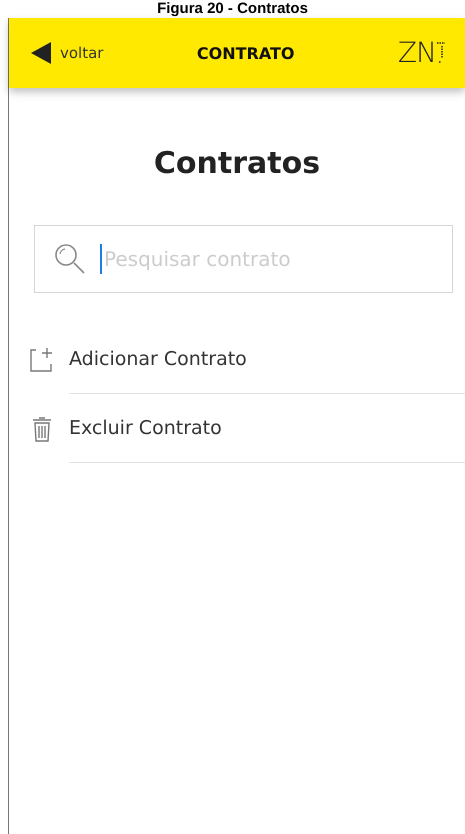  Describe the element at coordinates (267, 428) in the screenshot. I see `action-item: Excluir Contrato` at that location.